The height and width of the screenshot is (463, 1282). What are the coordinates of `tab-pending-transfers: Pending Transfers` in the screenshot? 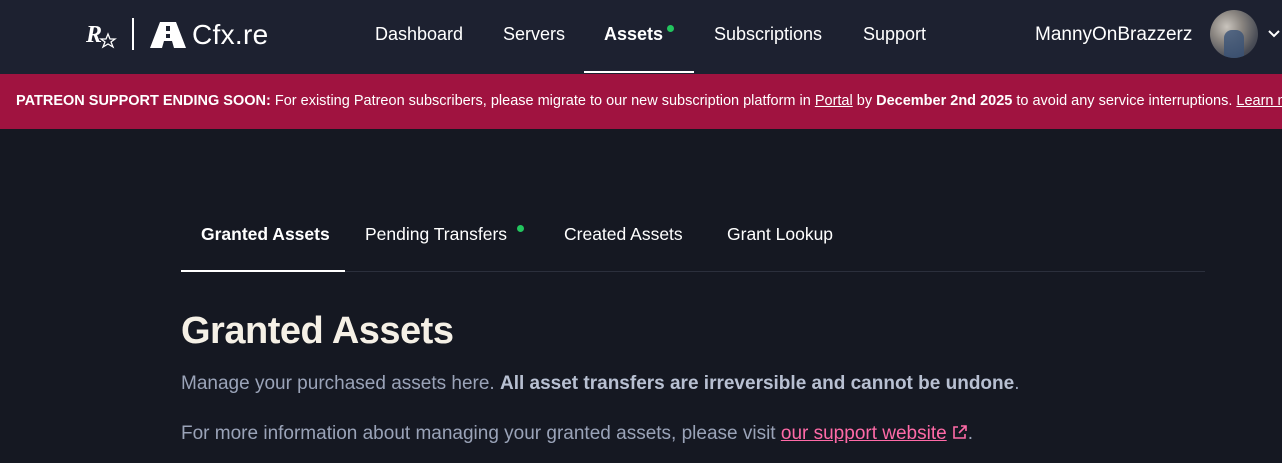 It's located at (436, 234).